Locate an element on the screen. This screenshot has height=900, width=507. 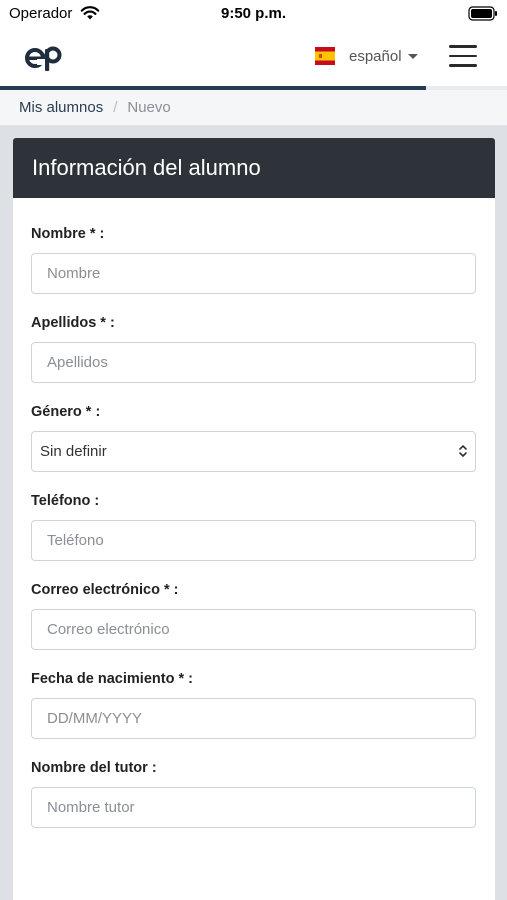
card-title: Información del alumno is located at coordinates (254, 168).